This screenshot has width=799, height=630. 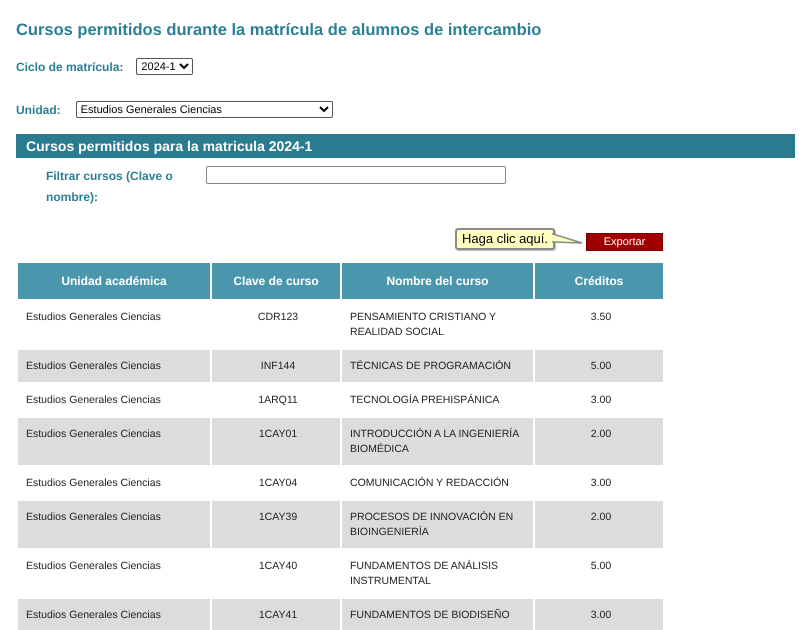 I want to click on cycle-dropdown: 2024-1, so click(x=165, y=66).